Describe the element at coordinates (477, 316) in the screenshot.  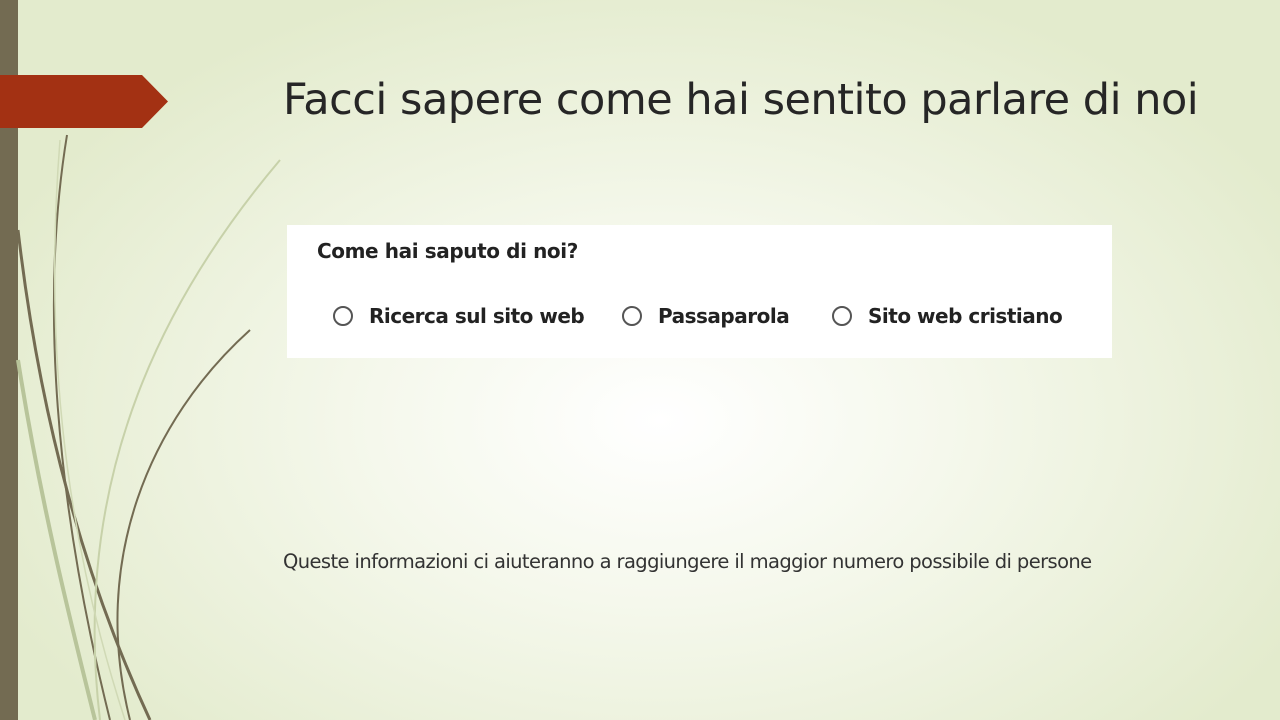
I see `option-label: Ricerca sul sito web` at that location.